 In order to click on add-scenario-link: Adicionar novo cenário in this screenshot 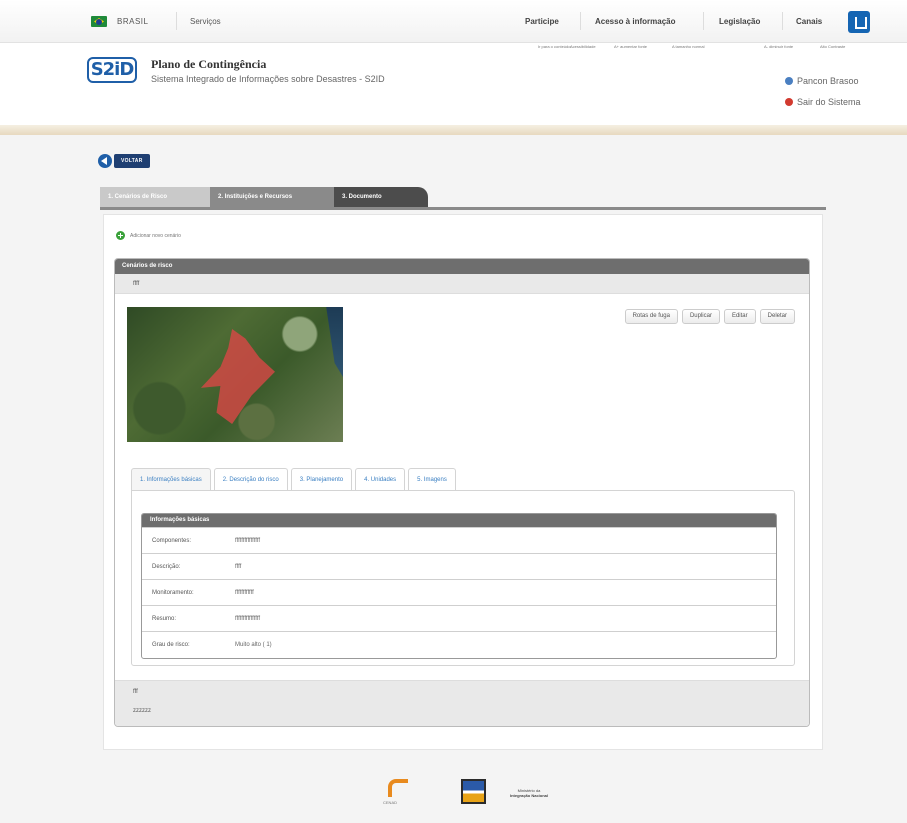, I will do `click(148, 235)`.